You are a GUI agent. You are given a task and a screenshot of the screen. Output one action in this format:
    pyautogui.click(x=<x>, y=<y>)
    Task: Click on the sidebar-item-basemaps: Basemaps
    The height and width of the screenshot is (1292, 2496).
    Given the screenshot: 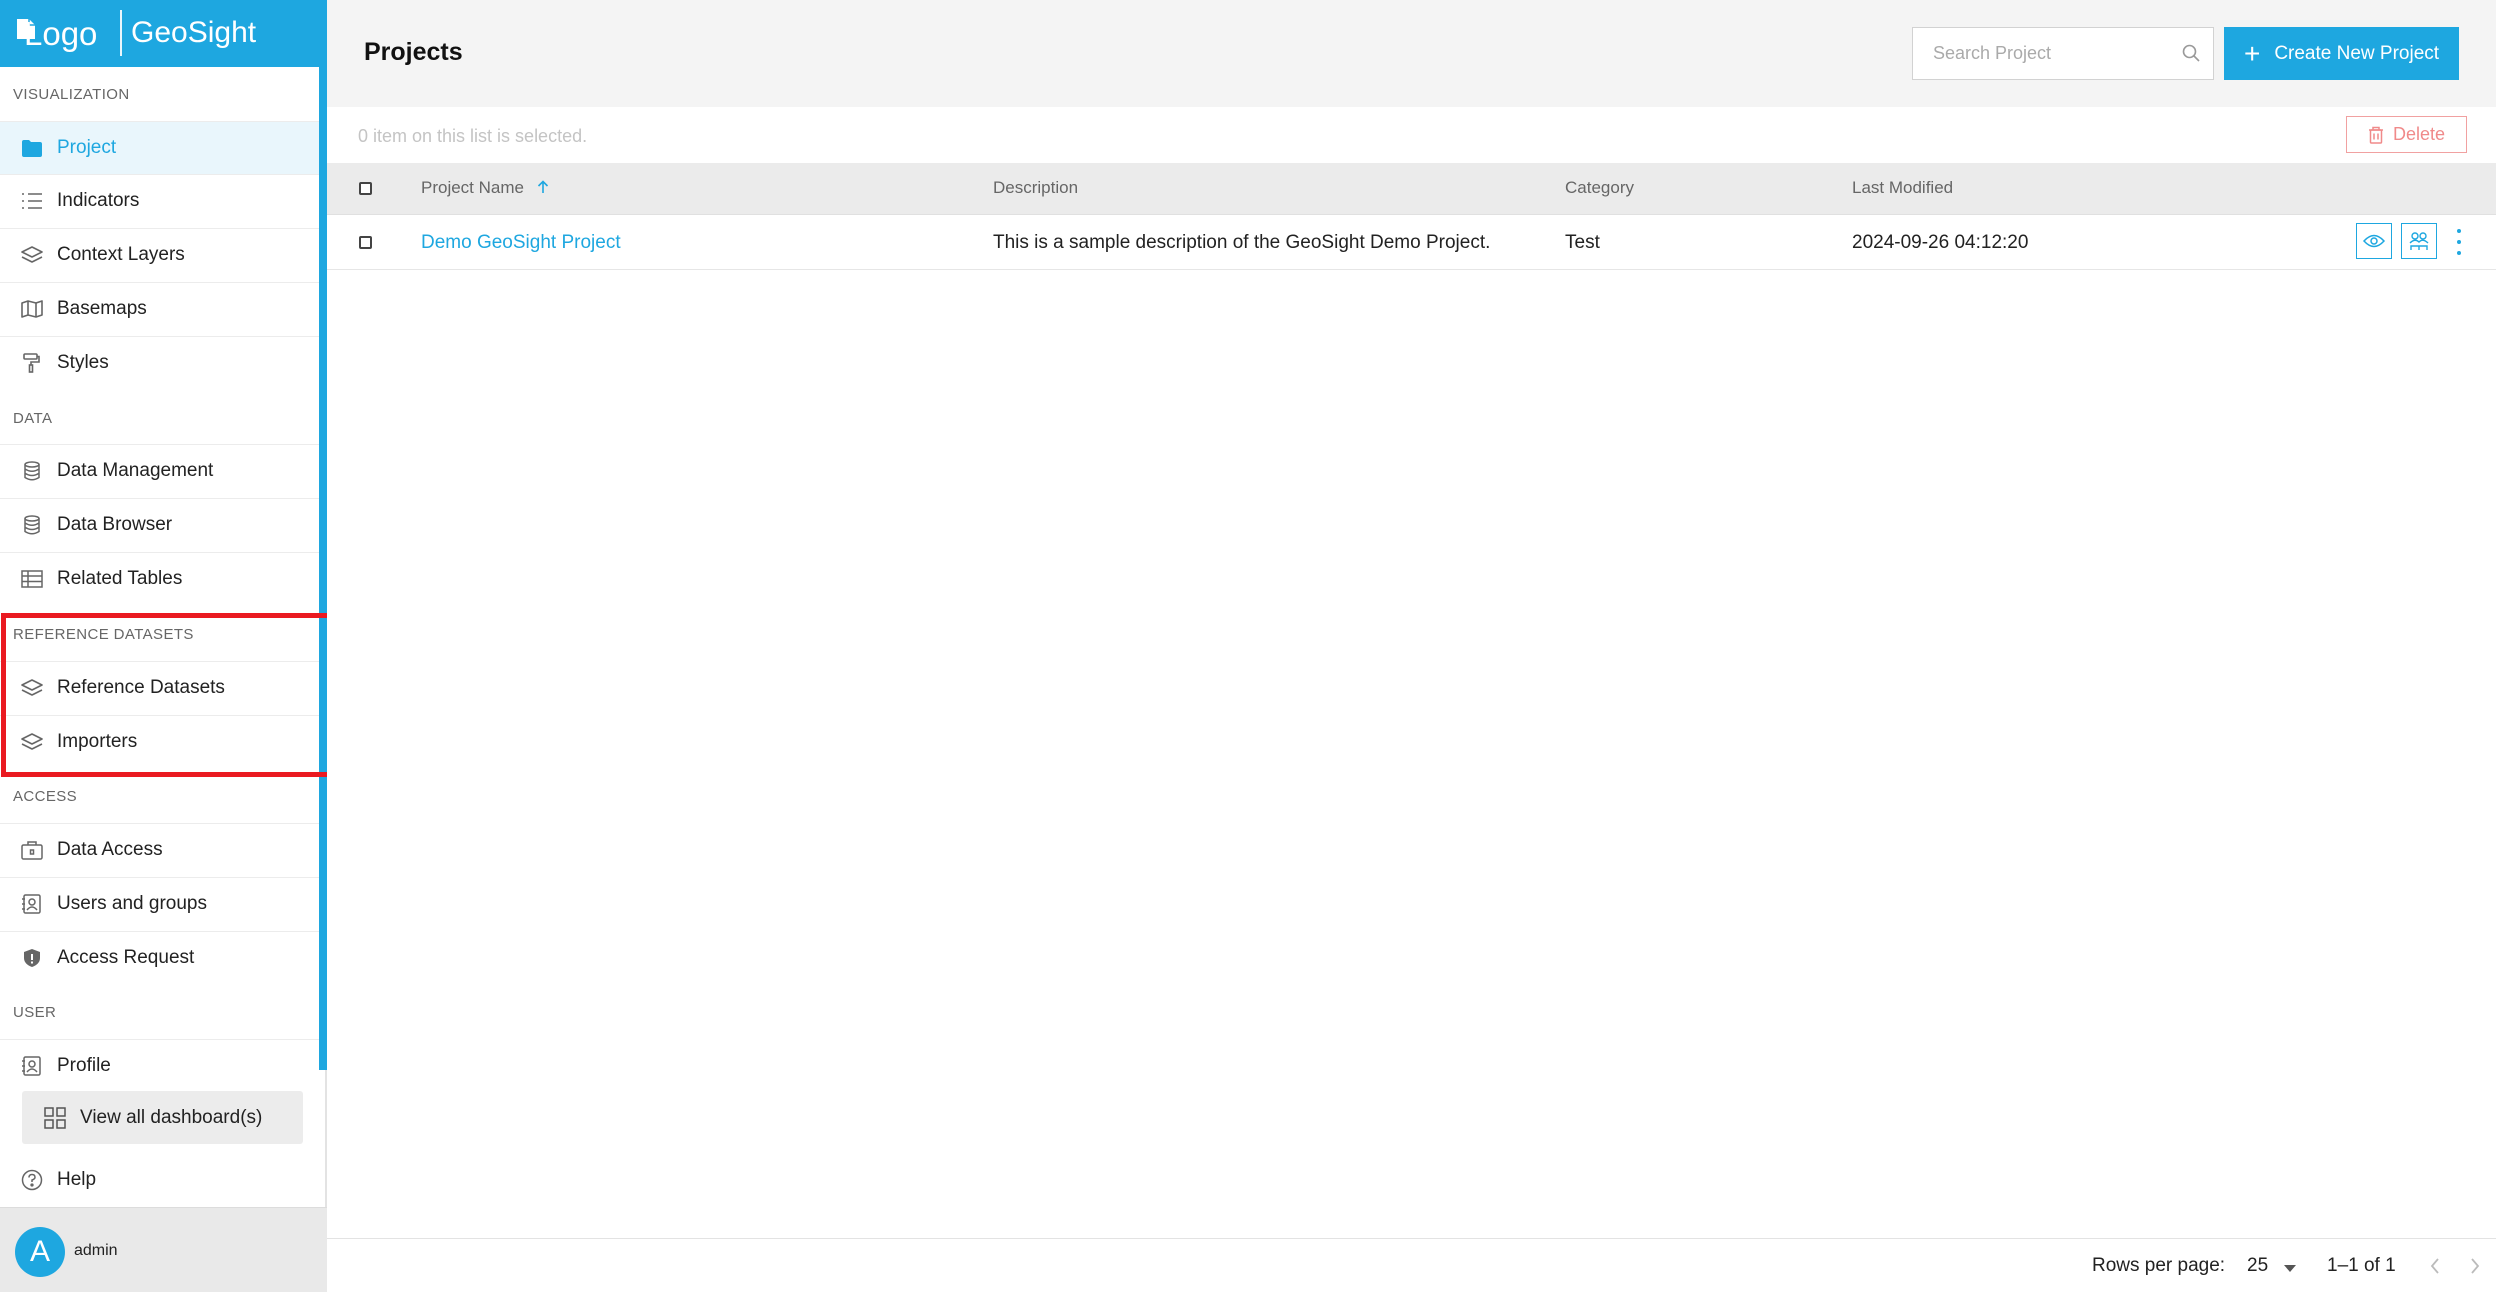 What is the action you would take?
    pyautogui.click(x=161, y=308)
    